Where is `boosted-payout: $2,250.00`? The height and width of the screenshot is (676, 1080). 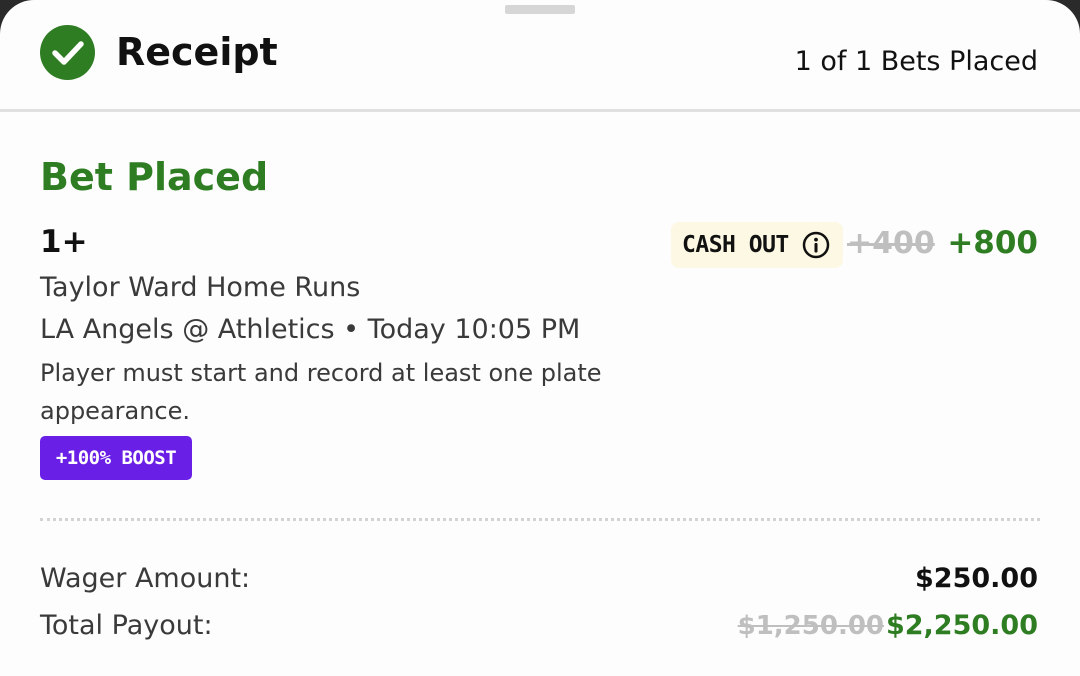 boosted-payout: $2,250.00 is located at coordinates (961, 625).